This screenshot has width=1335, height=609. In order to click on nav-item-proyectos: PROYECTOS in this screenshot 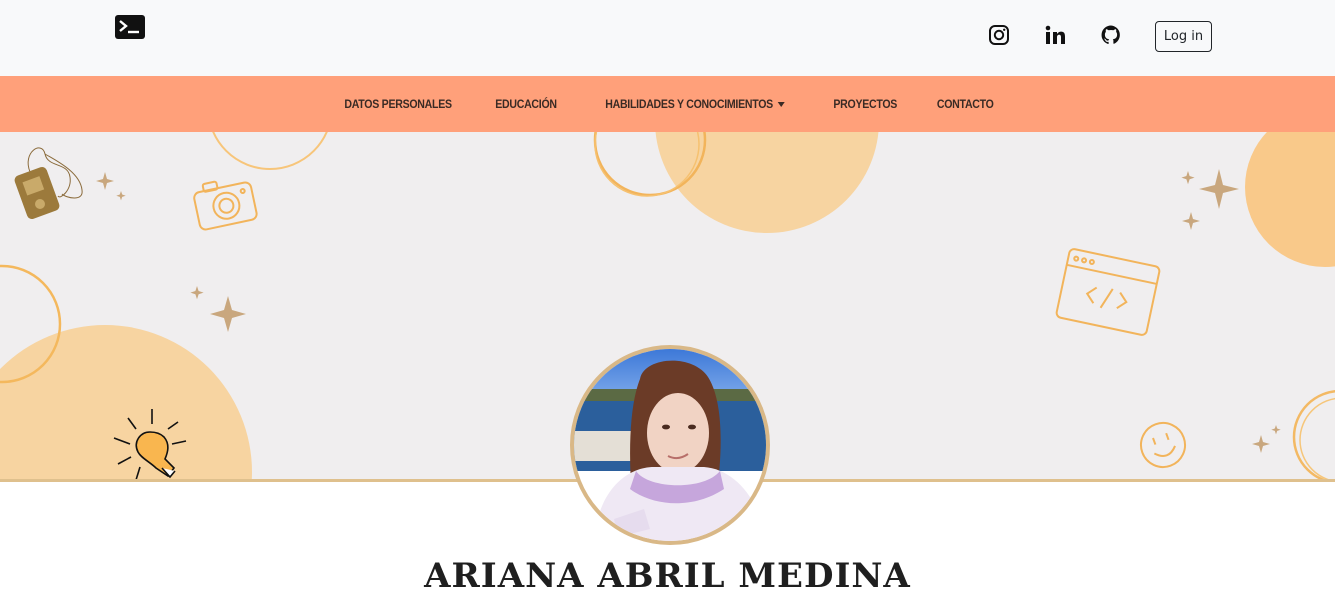, I will do `click(865, 104)`.